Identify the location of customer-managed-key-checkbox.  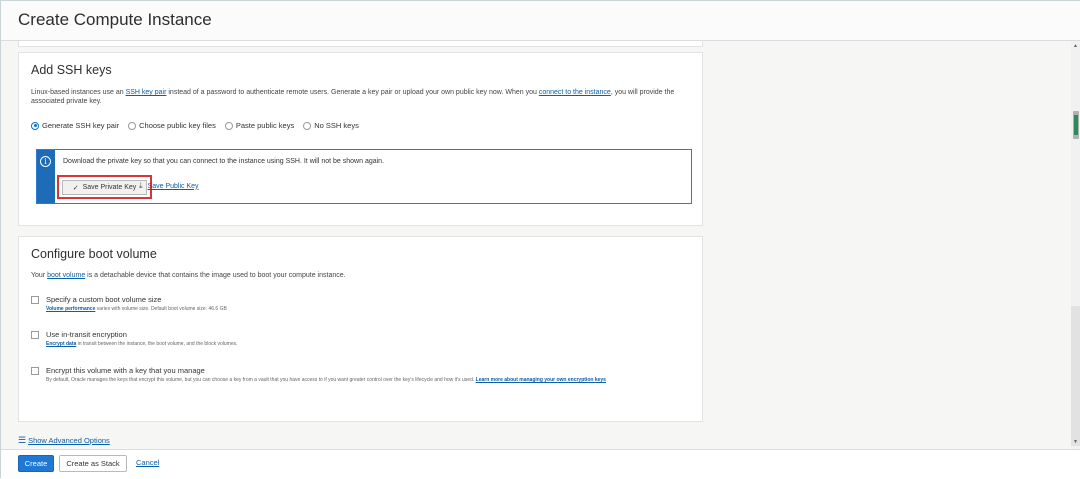
(35, 371).